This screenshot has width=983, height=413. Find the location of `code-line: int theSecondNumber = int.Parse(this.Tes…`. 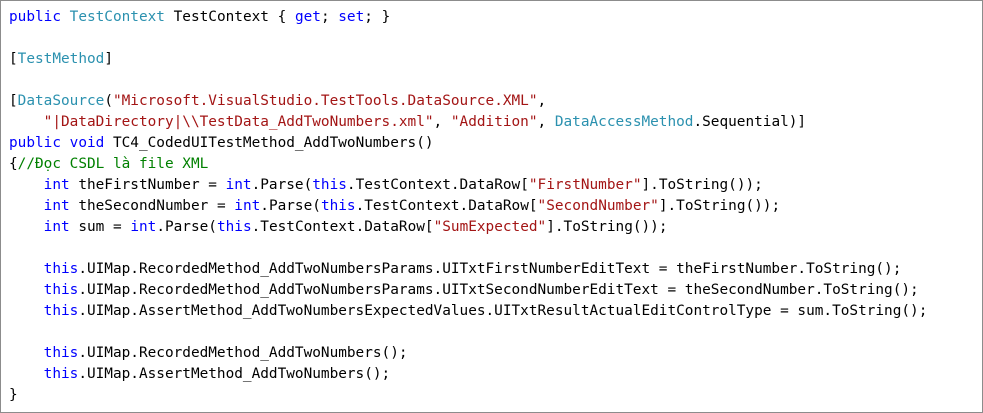

code-line: int theSecondNumber = int.Parse(this.Tes… is located at coordinates (468, 206).